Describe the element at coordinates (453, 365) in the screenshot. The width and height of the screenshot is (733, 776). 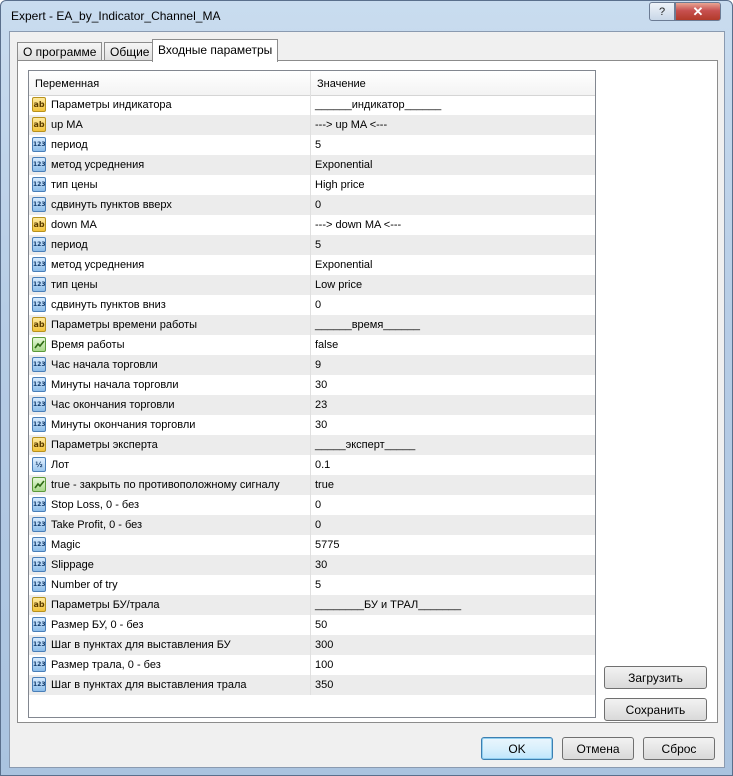
I see `parameter-value: 9` at that location.